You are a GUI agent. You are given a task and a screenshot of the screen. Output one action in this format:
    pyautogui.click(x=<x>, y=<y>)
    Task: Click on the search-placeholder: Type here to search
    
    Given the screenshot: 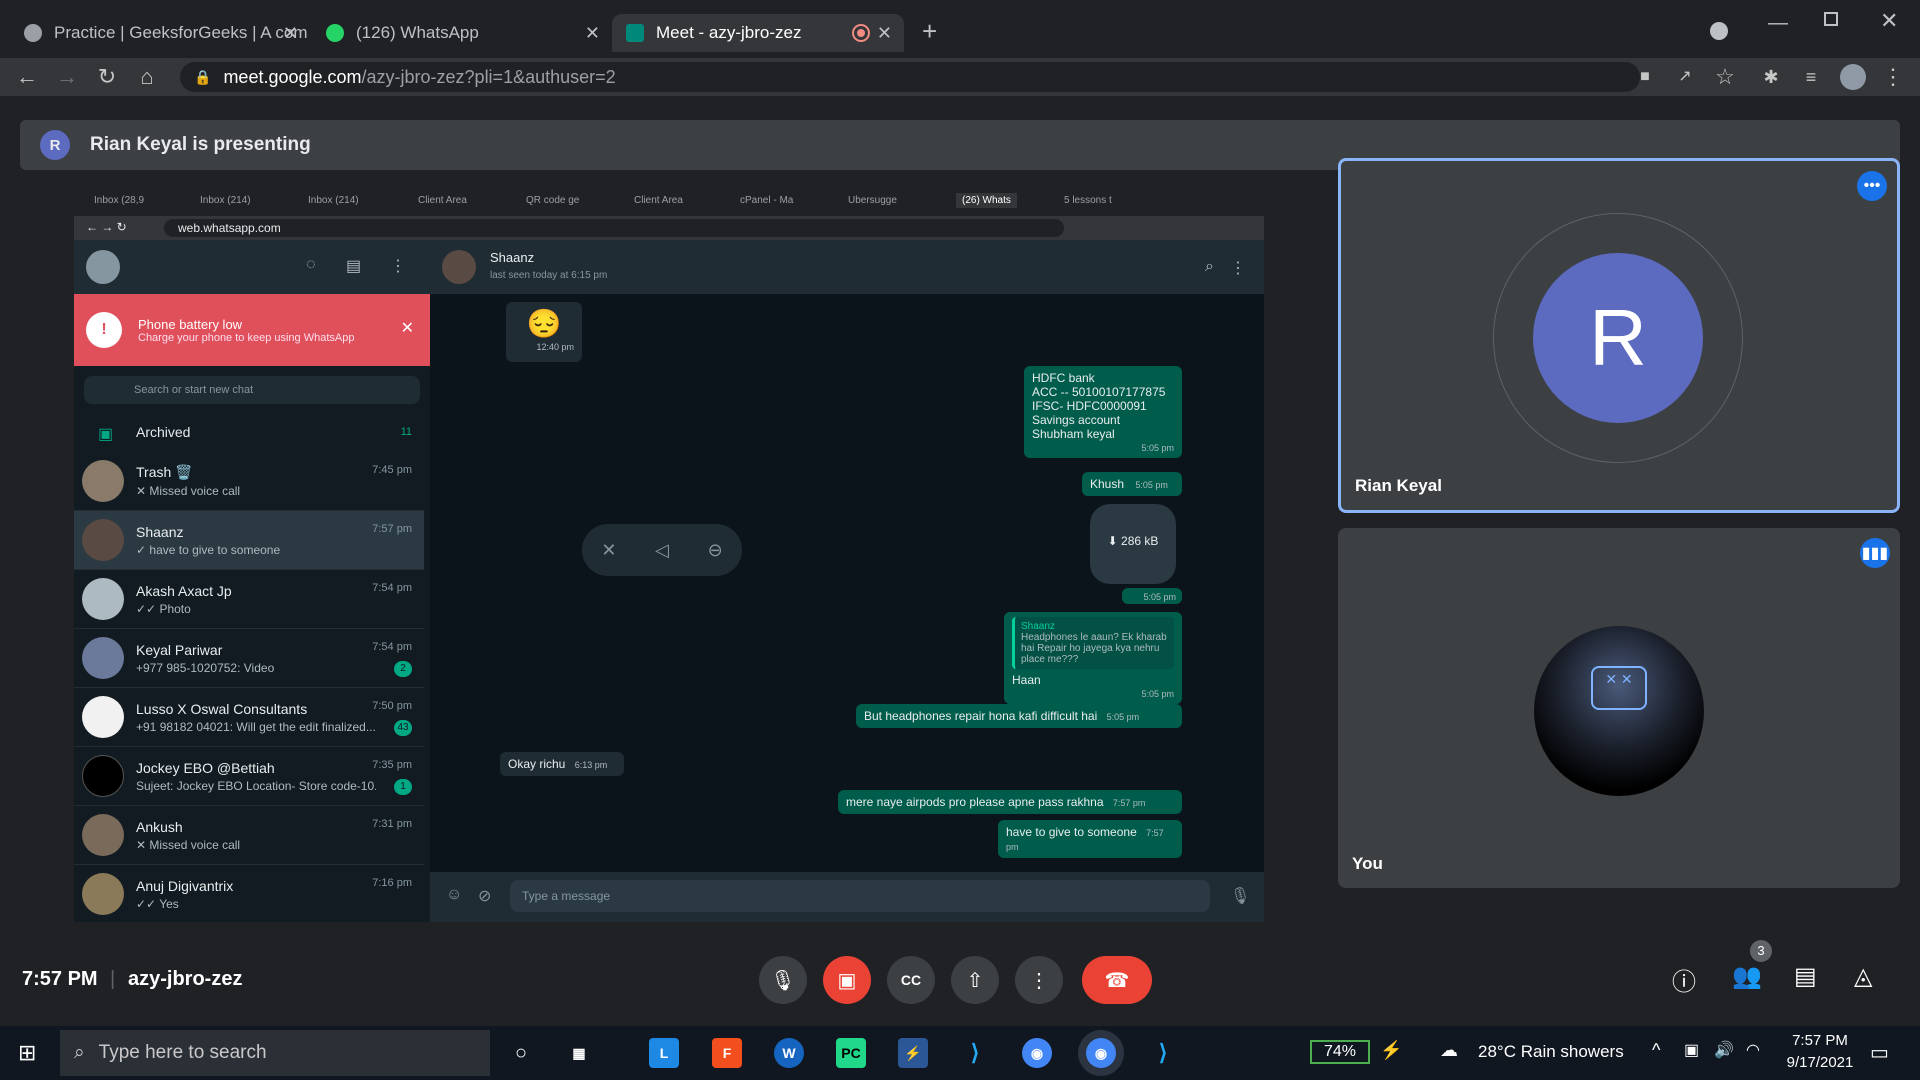 What is the action you would take?
    pyautogui.click(x=182, y=1052)
    